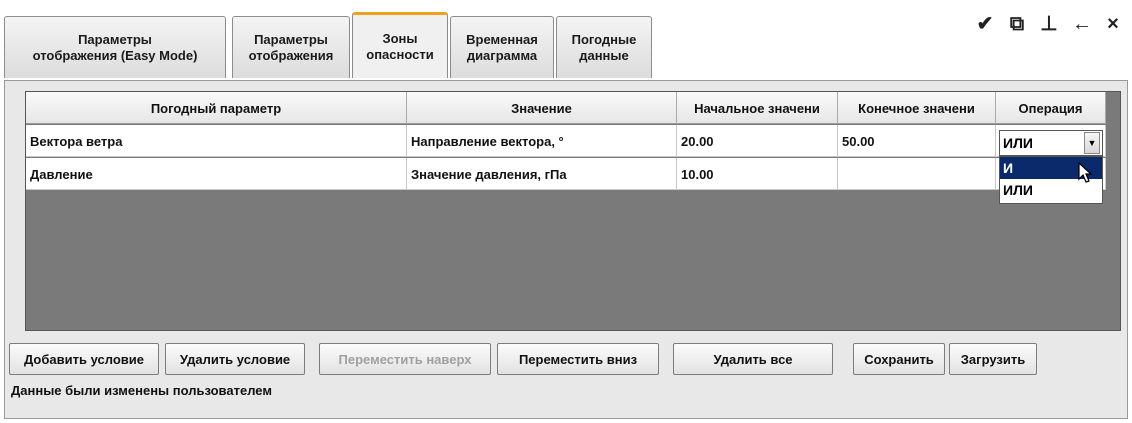 The image size is (1132, 423). Describe the element at coordinates (141, 390) in the screenshot. I see `status-text: Данные были изменены пользователем` at that location.